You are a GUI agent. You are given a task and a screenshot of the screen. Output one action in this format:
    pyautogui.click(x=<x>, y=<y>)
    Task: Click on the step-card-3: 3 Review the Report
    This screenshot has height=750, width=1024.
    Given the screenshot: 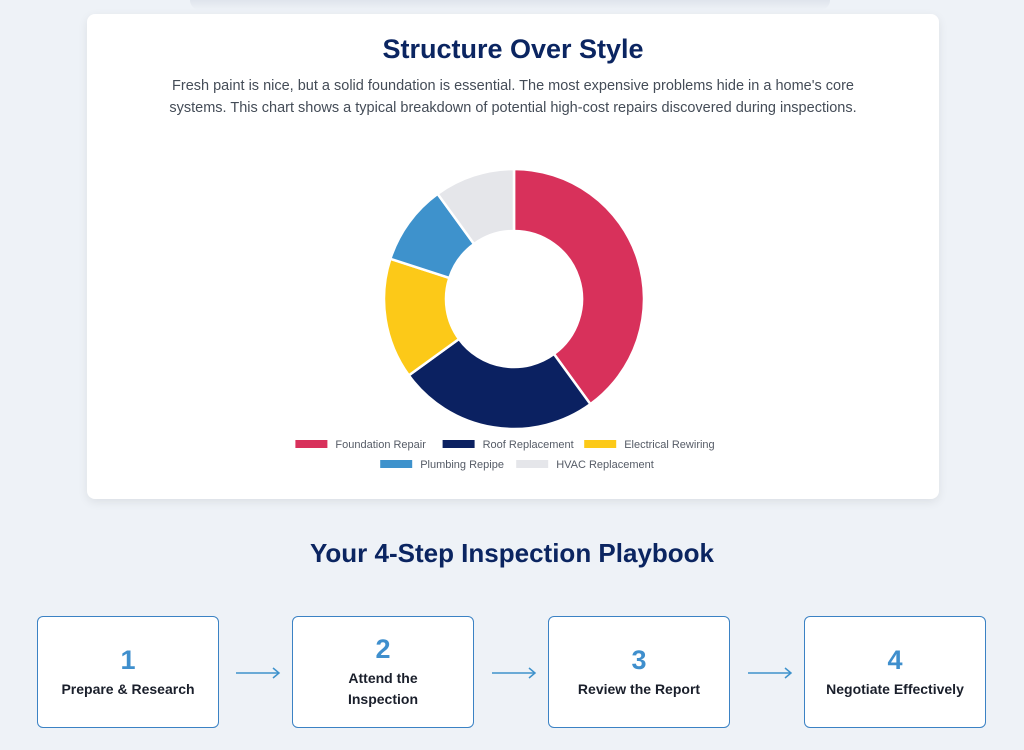 What is the action you would take?
    pyautogui.click(x=639, y=672)
    